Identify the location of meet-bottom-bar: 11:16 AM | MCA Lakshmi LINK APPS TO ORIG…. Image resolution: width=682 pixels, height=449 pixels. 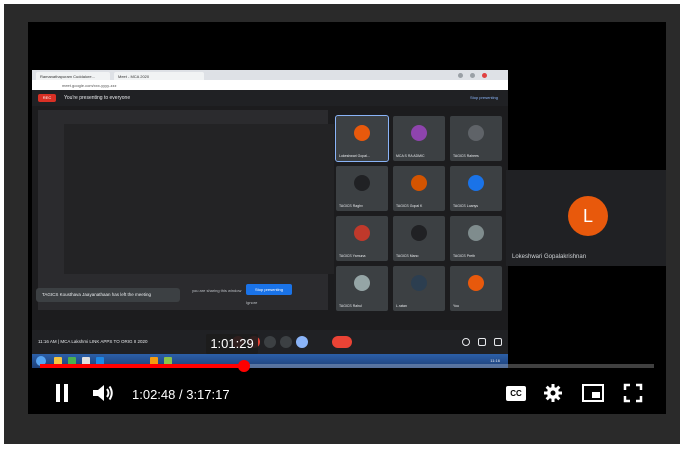
(270, 342).